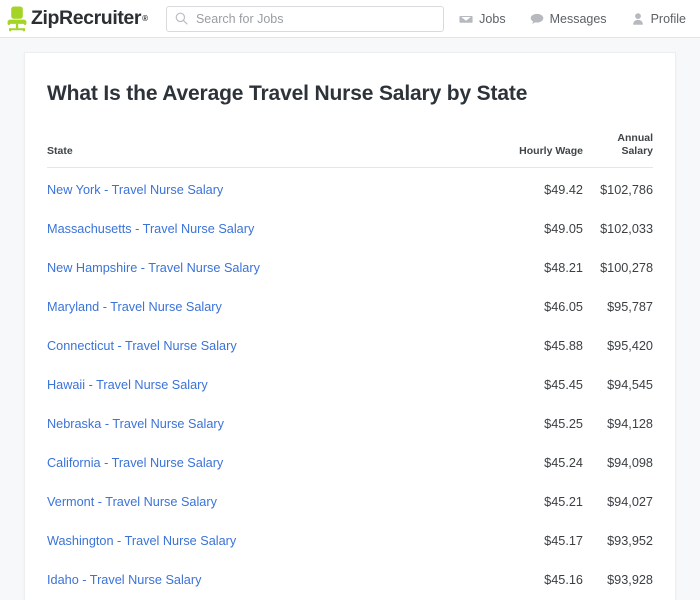 This screenshot has height=600, width=700. I want to click on table-header-row: State Hourly Wage Annual Salary, so click(350, 150).